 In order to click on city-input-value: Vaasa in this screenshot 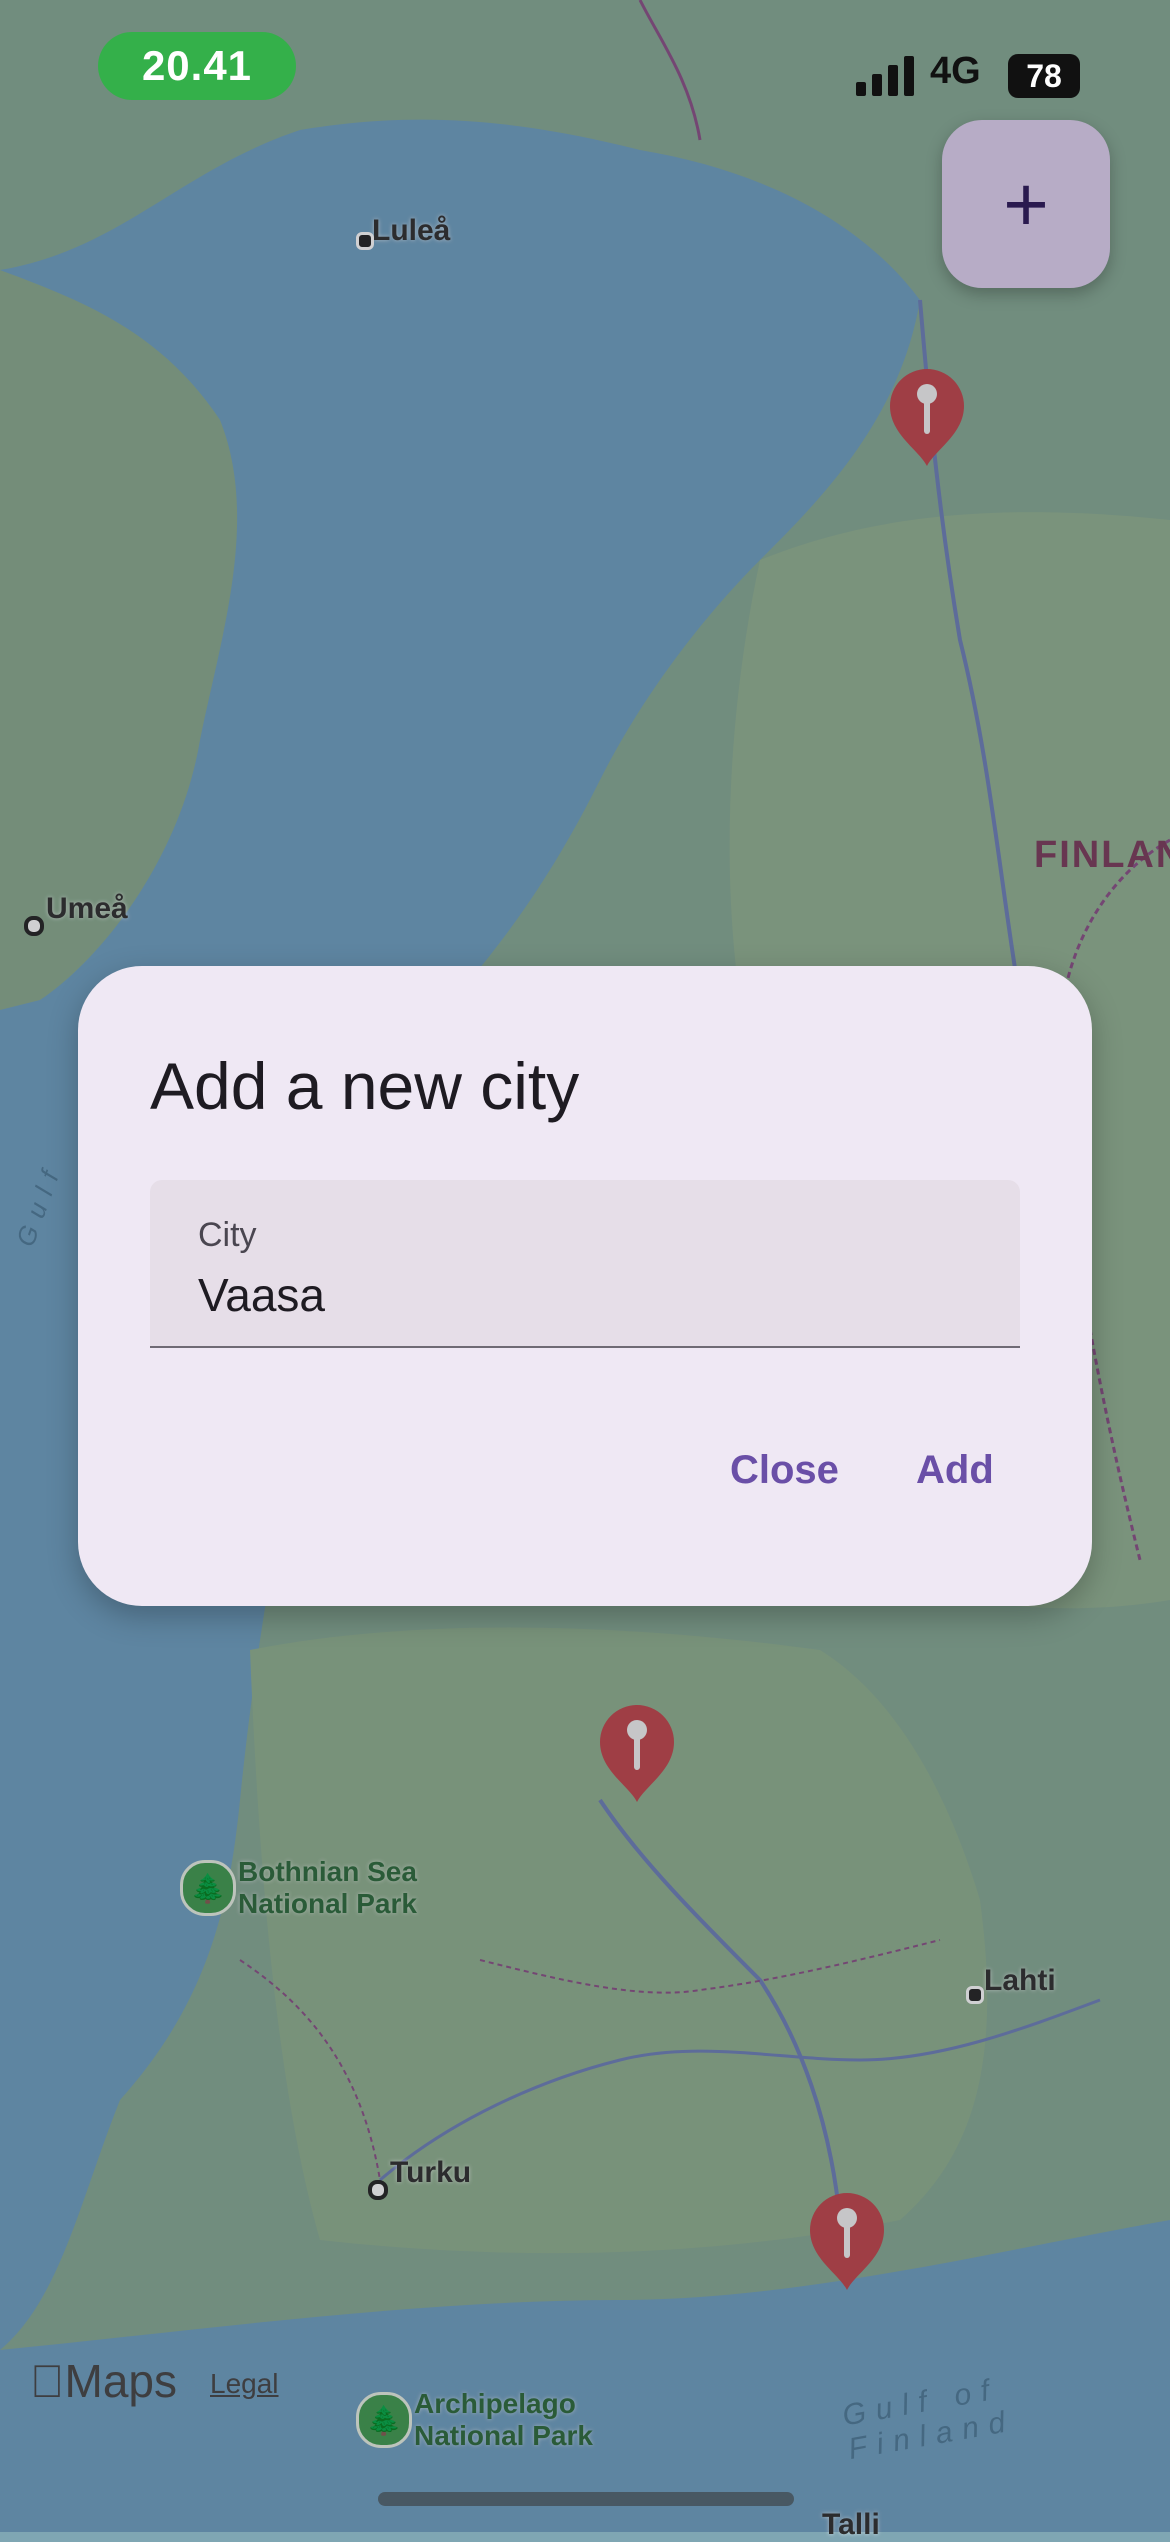, I will do `click(261, 1295)`.